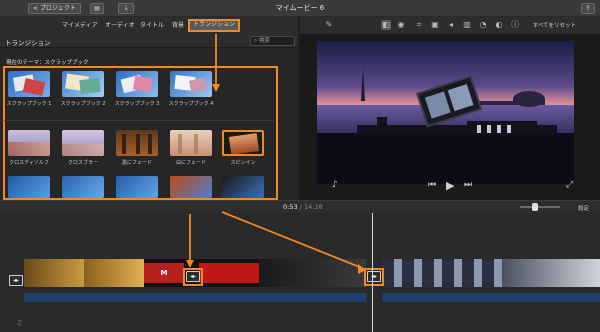 Image resolution: width=600 pixels, height=332 pixels. I want to click on microphone-icon: ♪, so click(335, 185).